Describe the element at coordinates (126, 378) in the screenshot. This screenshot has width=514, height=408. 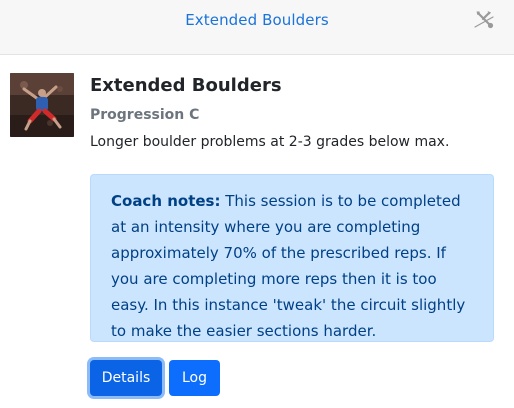
I see `details-button: Details` at that location.